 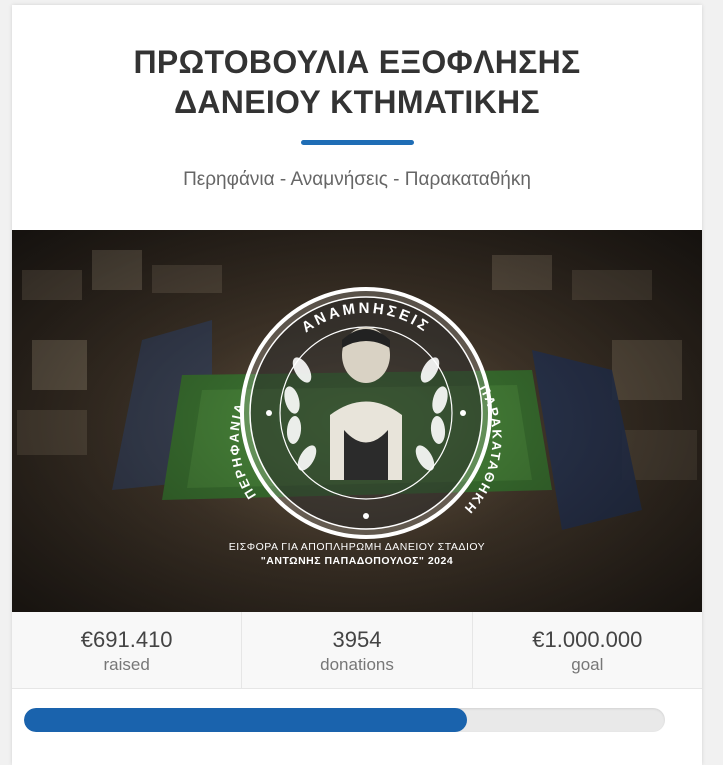 I want to click on stat-donations-value: 3954, so click(x=357, y=639).